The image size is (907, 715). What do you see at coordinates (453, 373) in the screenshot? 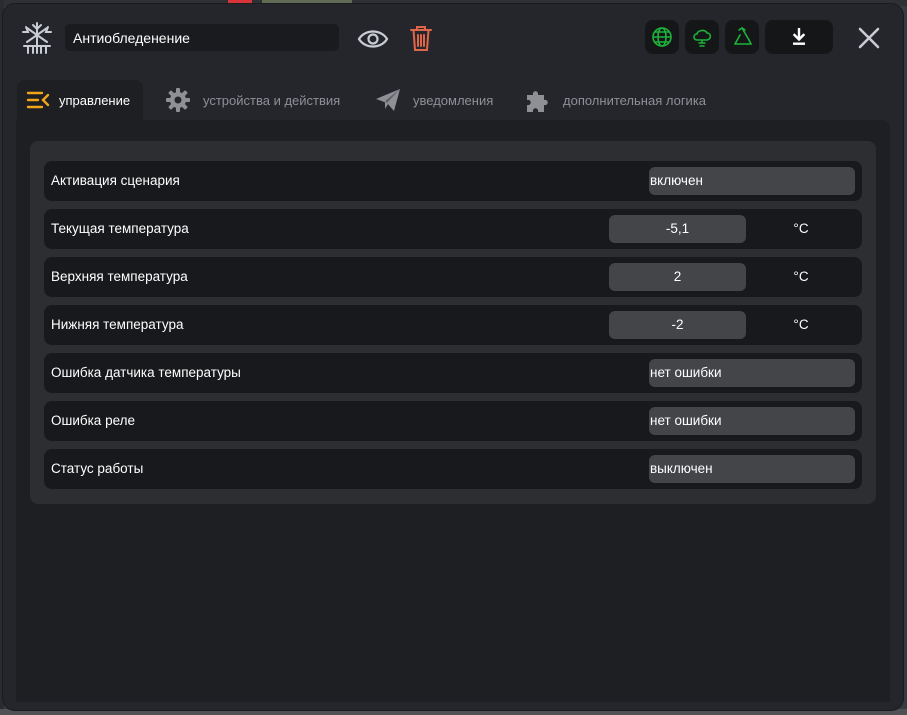
I see `row-sensor-error: Ошибка датчика температуры нет ошибки` at bounding box center [453, 373].